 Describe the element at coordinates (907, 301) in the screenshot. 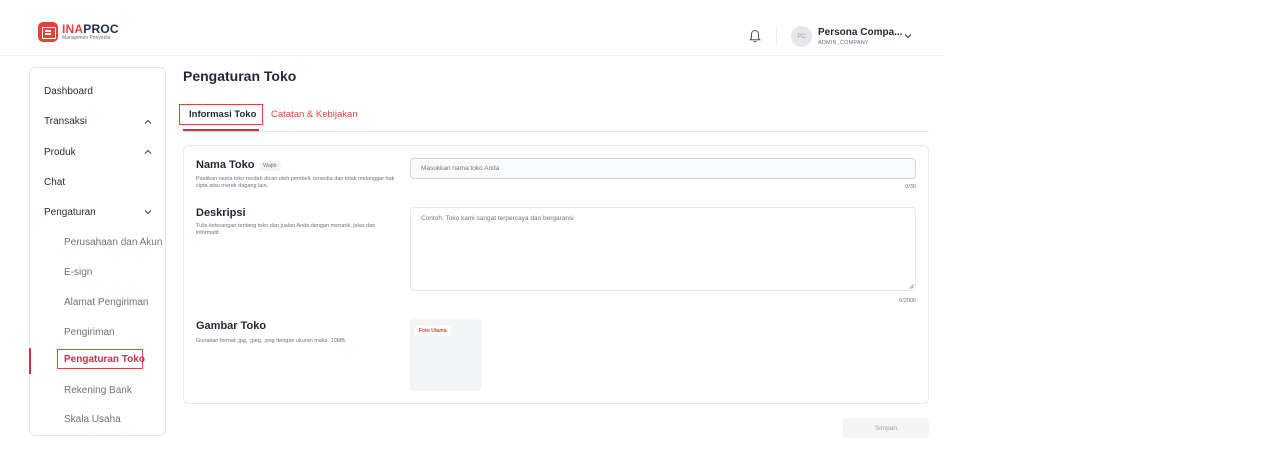

I see `description-counter: 0/2000` at that location.